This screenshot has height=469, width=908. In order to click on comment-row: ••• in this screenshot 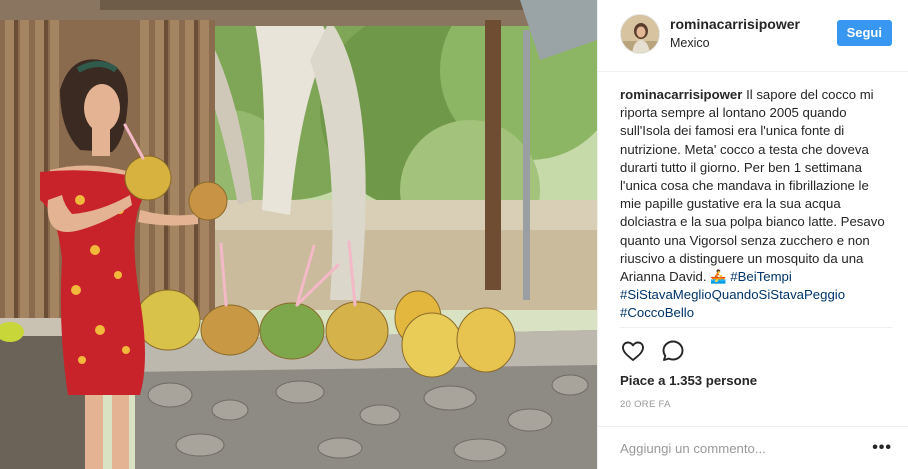, I will do `click(753, 447)`.